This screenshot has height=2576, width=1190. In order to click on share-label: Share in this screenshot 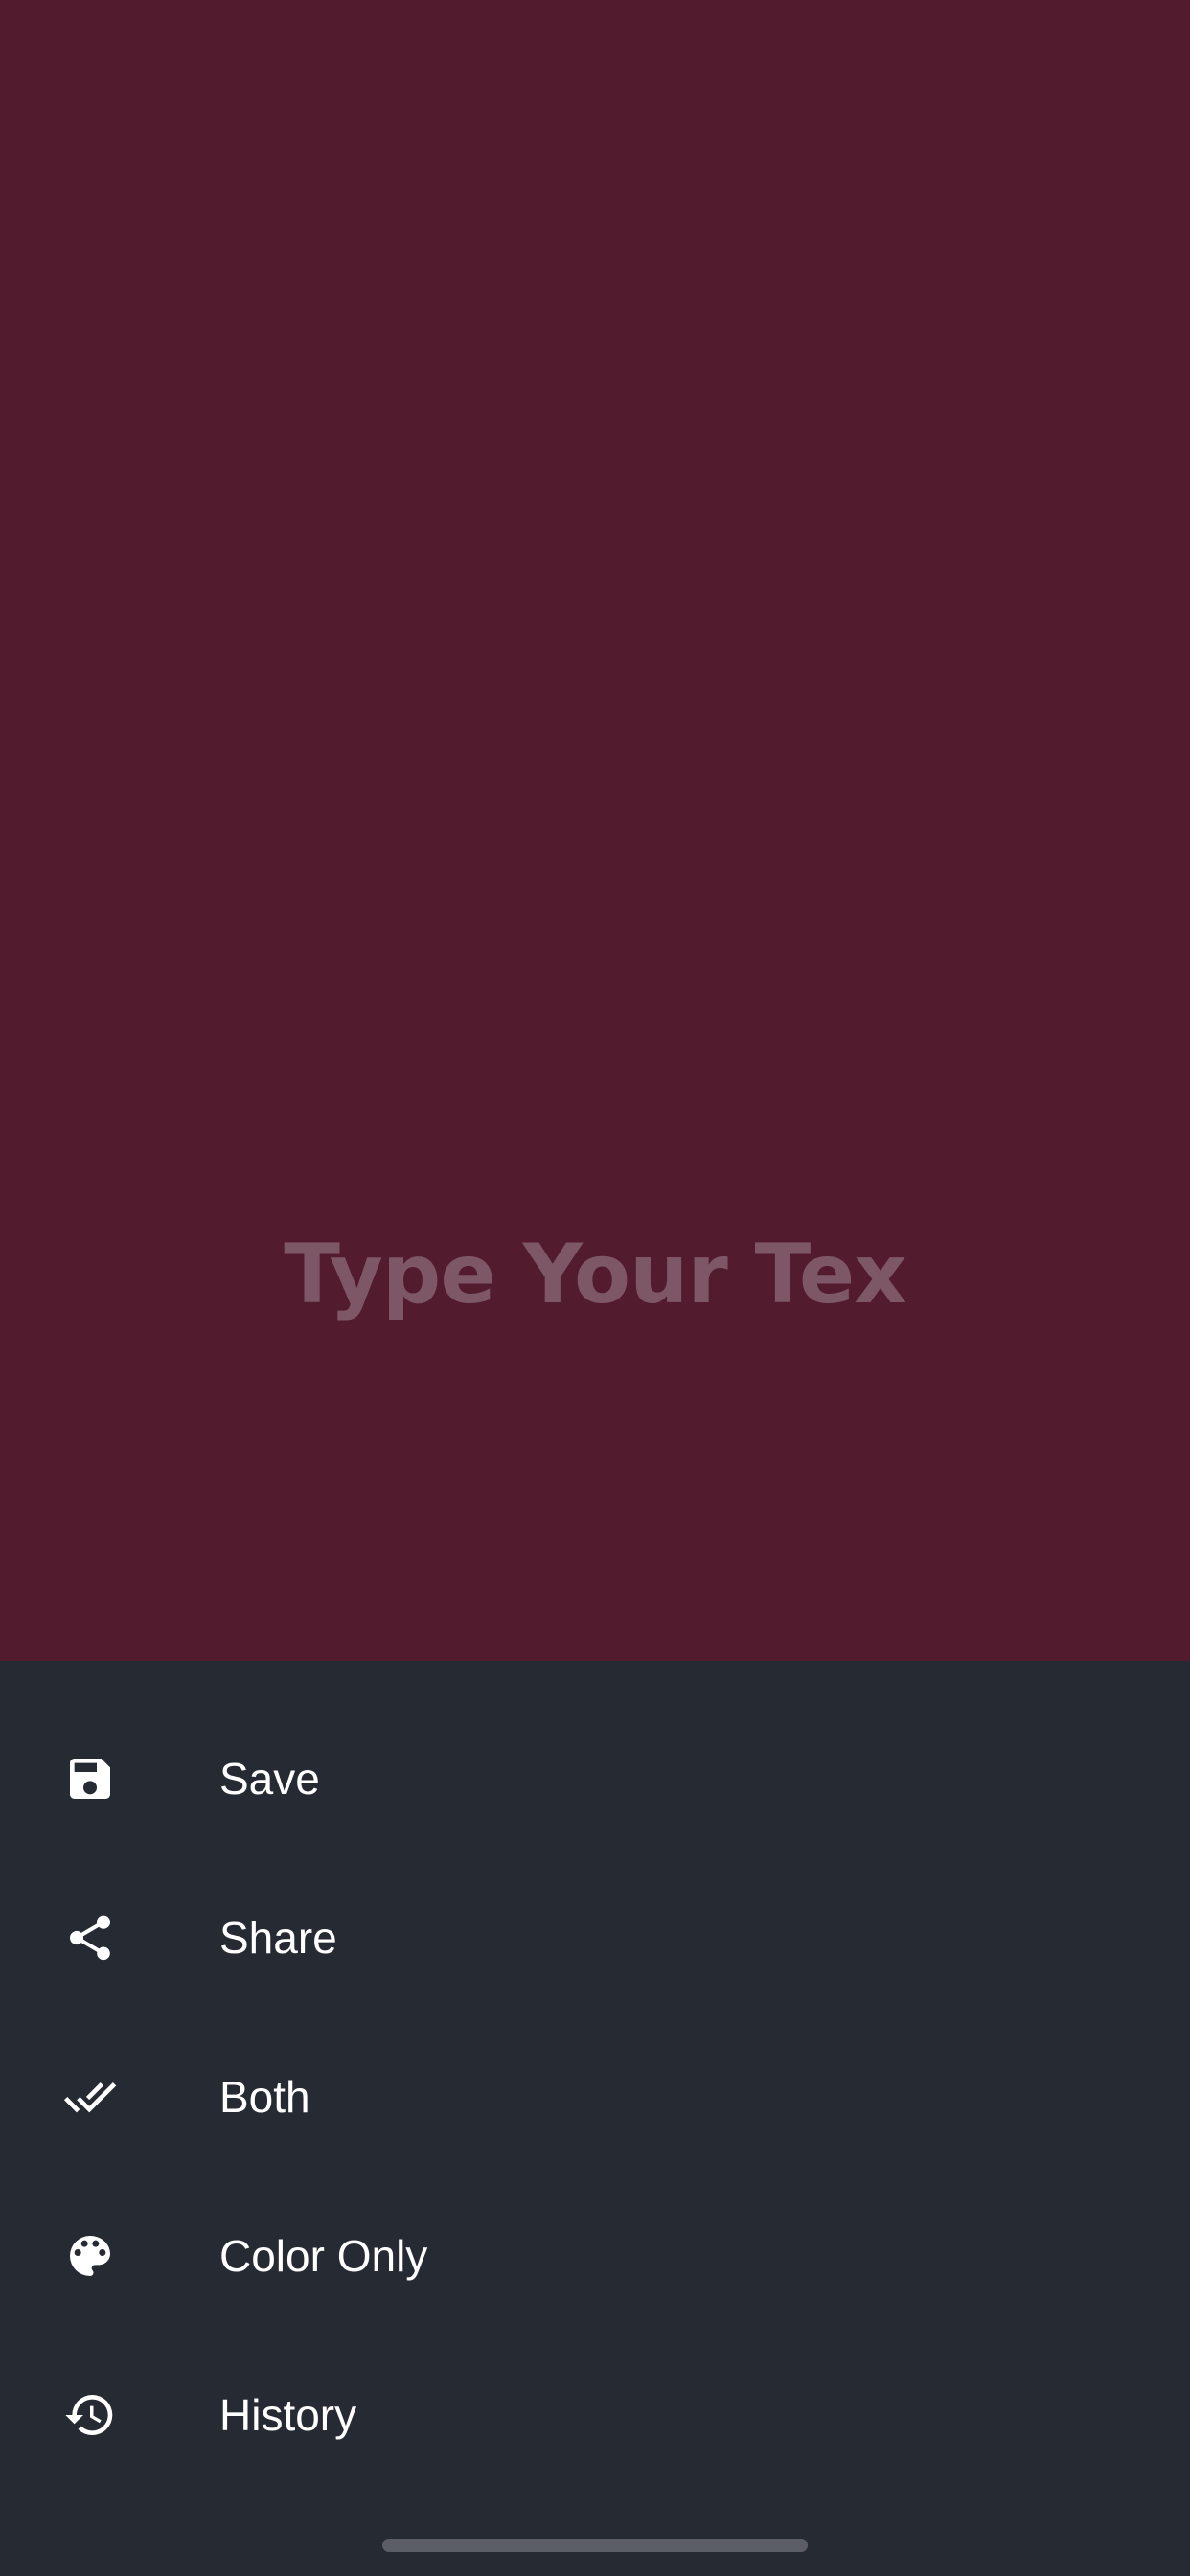, I will do `click(278, 1938)`.